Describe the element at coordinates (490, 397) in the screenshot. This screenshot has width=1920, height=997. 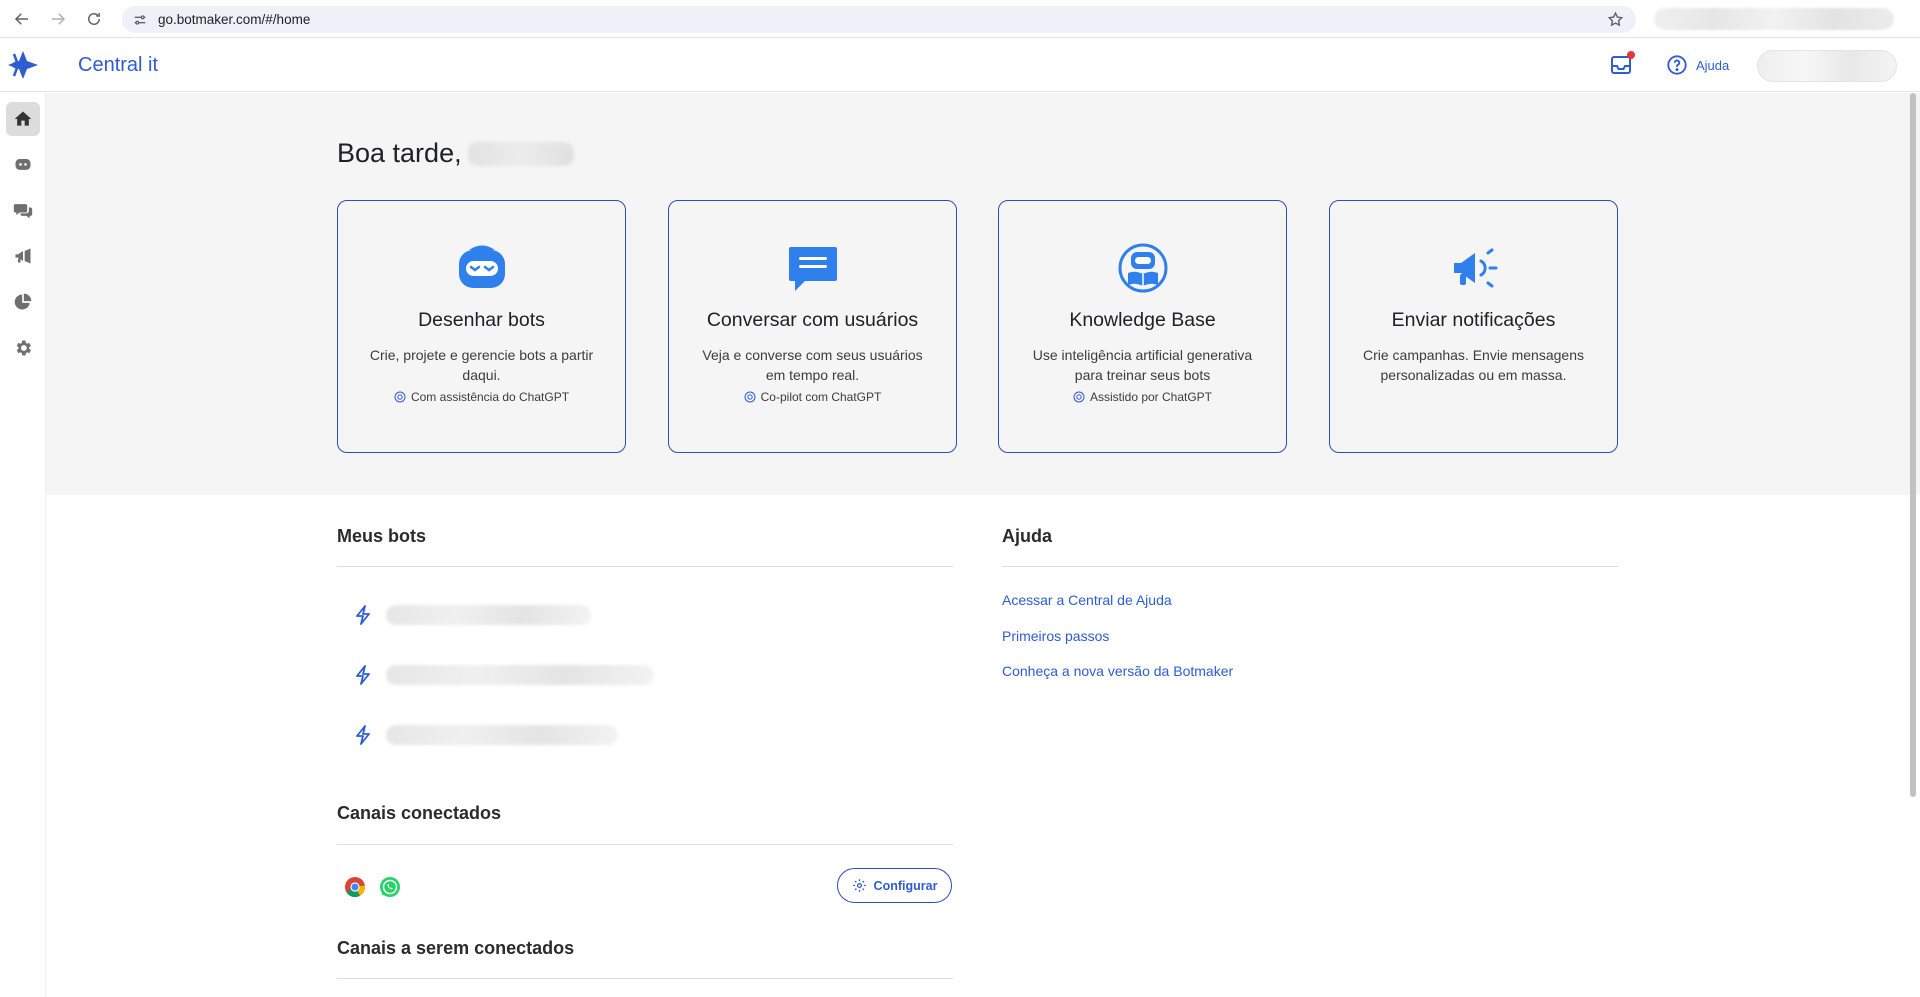
I see `card-badge-text: Com assistência do ChatGPT` at that location.